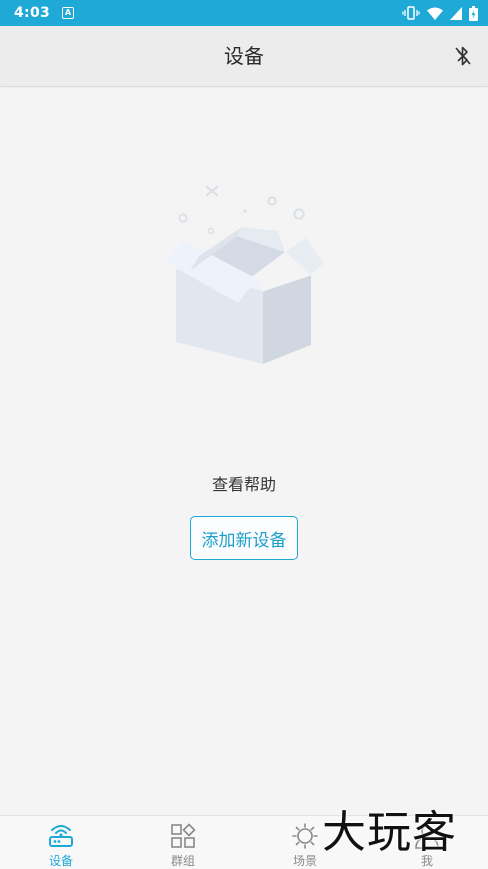  I want to click on status-icons, so click(440, 13).